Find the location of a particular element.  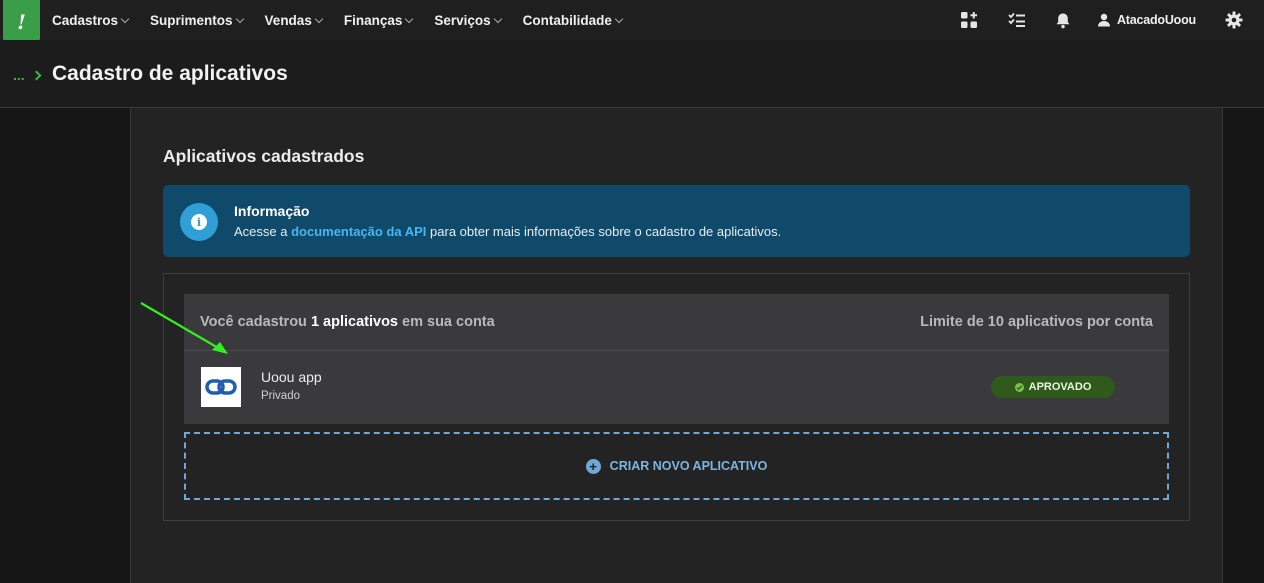

checklist-icon is located at coordinates (1017, 20).